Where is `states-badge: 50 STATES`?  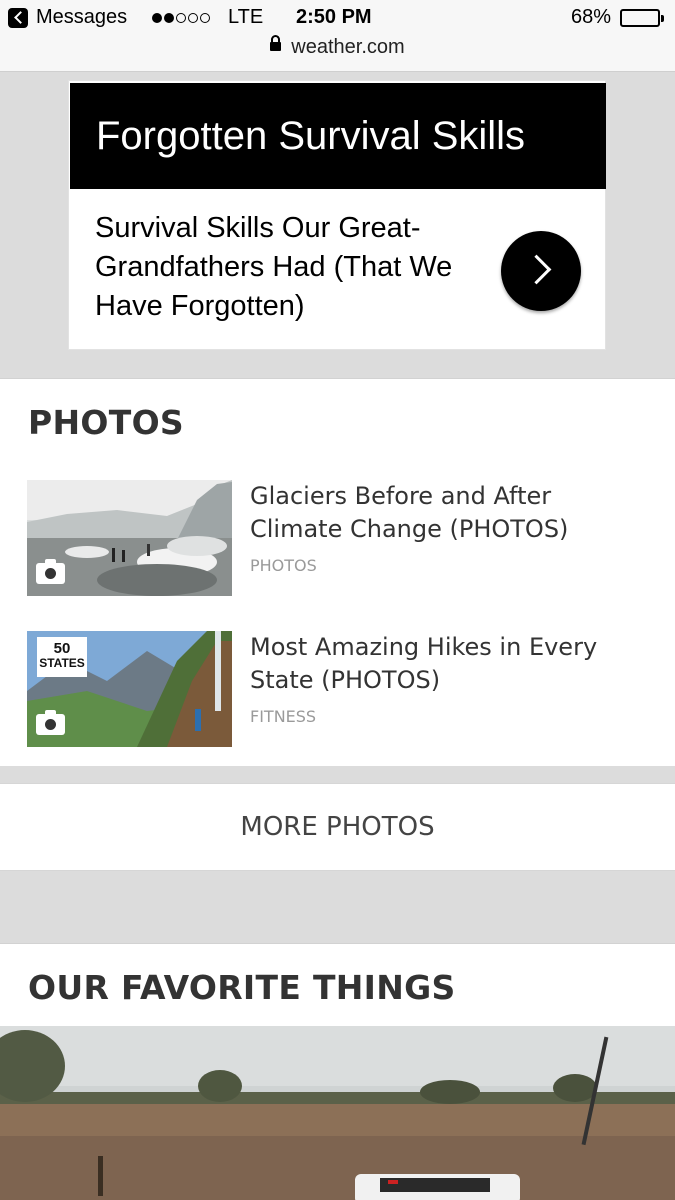
states-badge: 50 STATES is located at coordinates (62, 657).